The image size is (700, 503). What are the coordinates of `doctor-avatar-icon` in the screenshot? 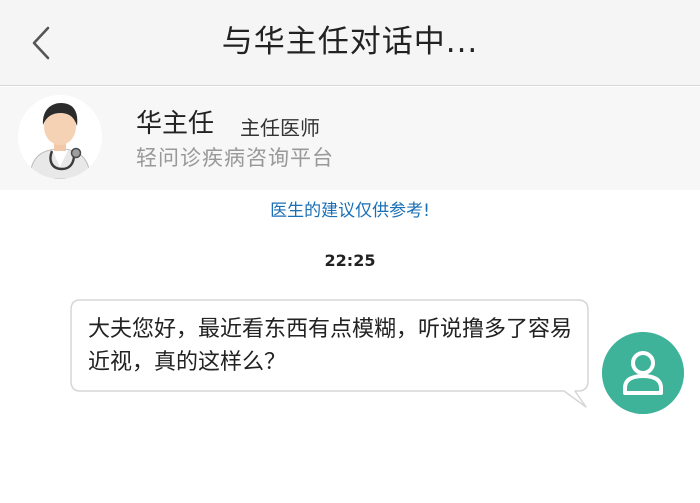 It's located at (60, 137).